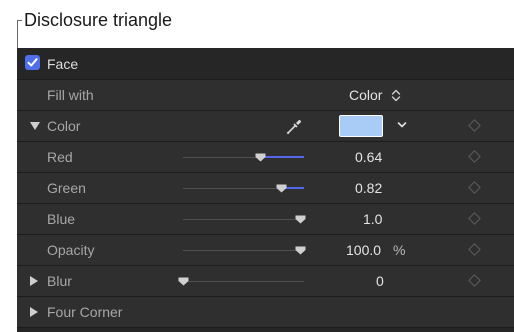 The width and height of the screenshot is (514, 332). Describe the element at coordinates (66, 188) in the screenshot. I see `green-label: Green` at that location.